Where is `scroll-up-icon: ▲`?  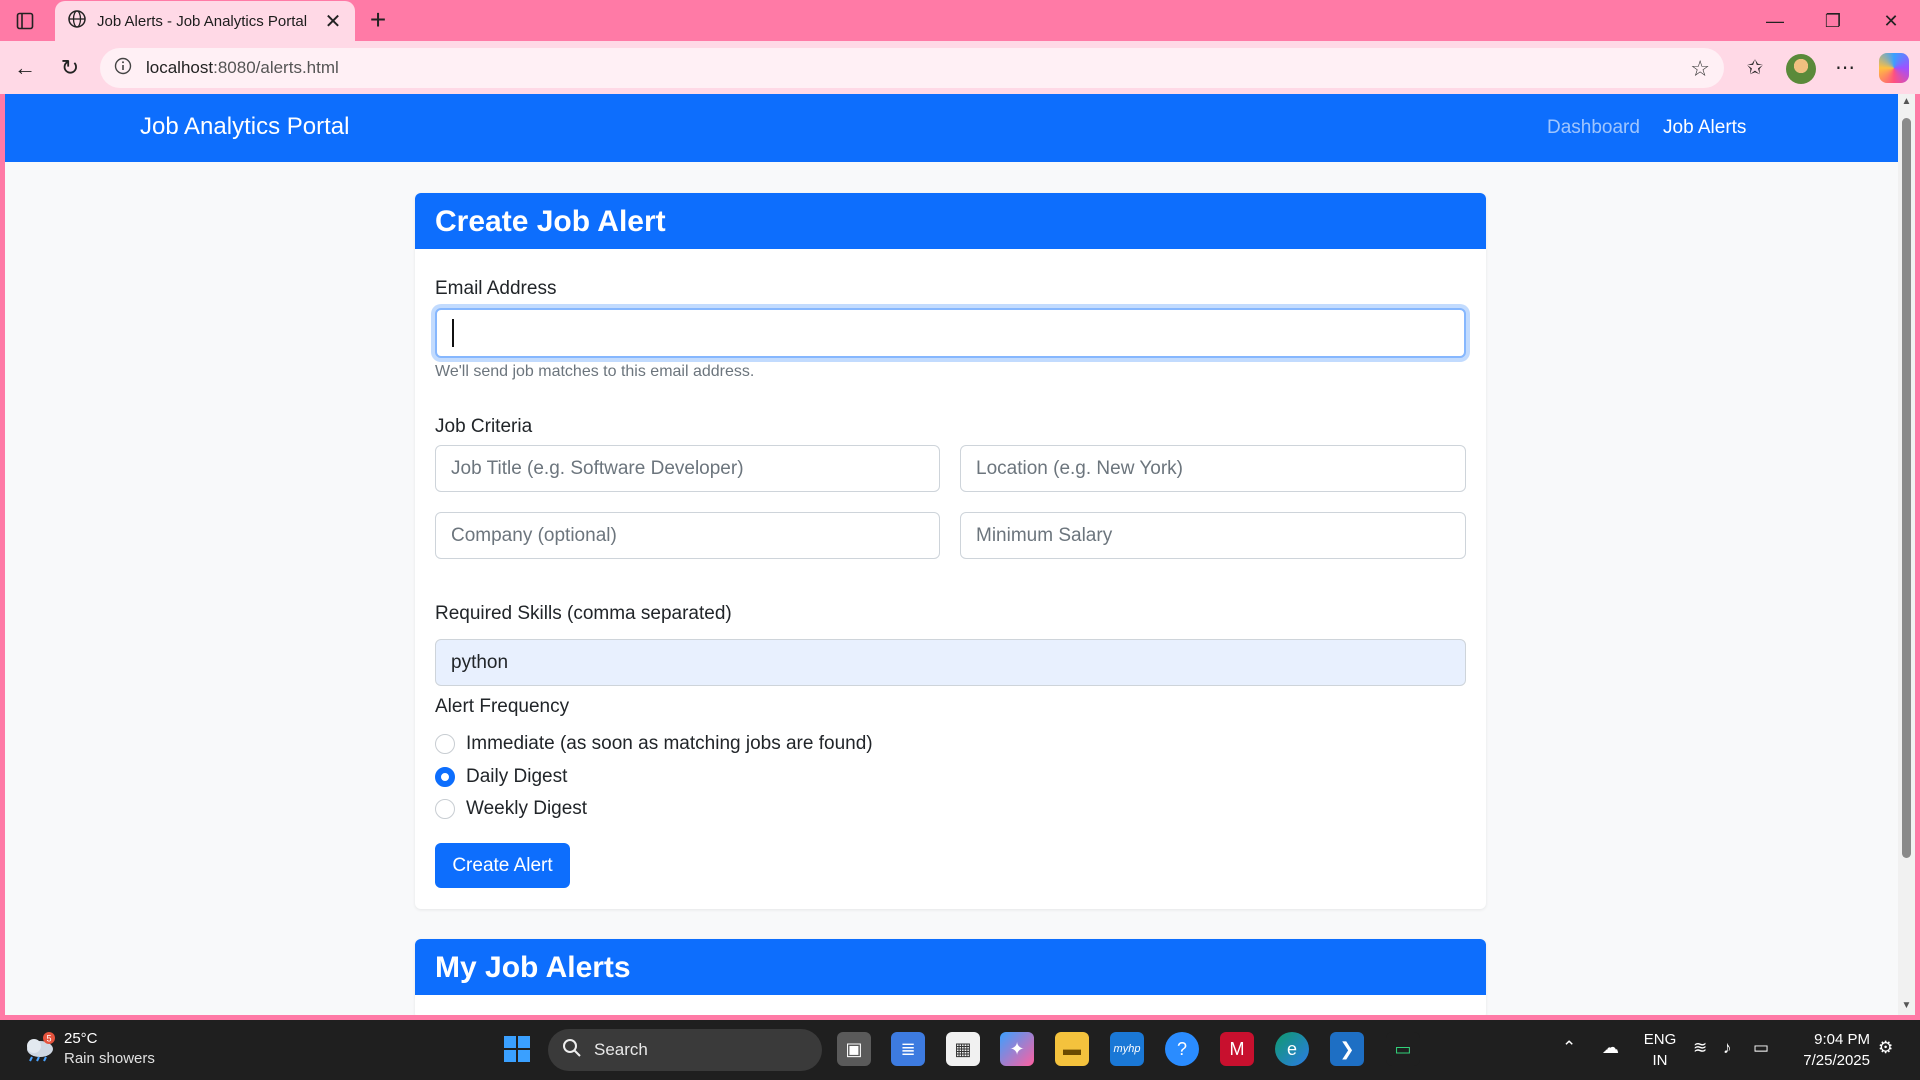 scroll-up-icon: ▲ is located at coordinates (1906, 101).